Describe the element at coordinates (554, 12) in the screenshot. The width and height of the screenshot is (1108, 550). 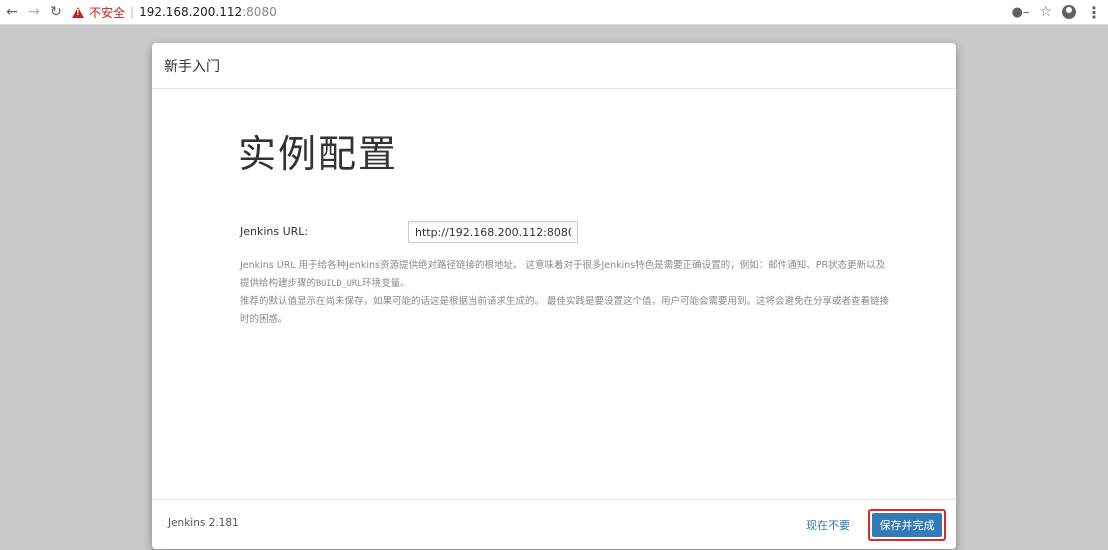
I see `browser-toolbar: ← → ↻ 不安全 | 192.168.200.112:8080 ●– ☆ ⋮` at that location.